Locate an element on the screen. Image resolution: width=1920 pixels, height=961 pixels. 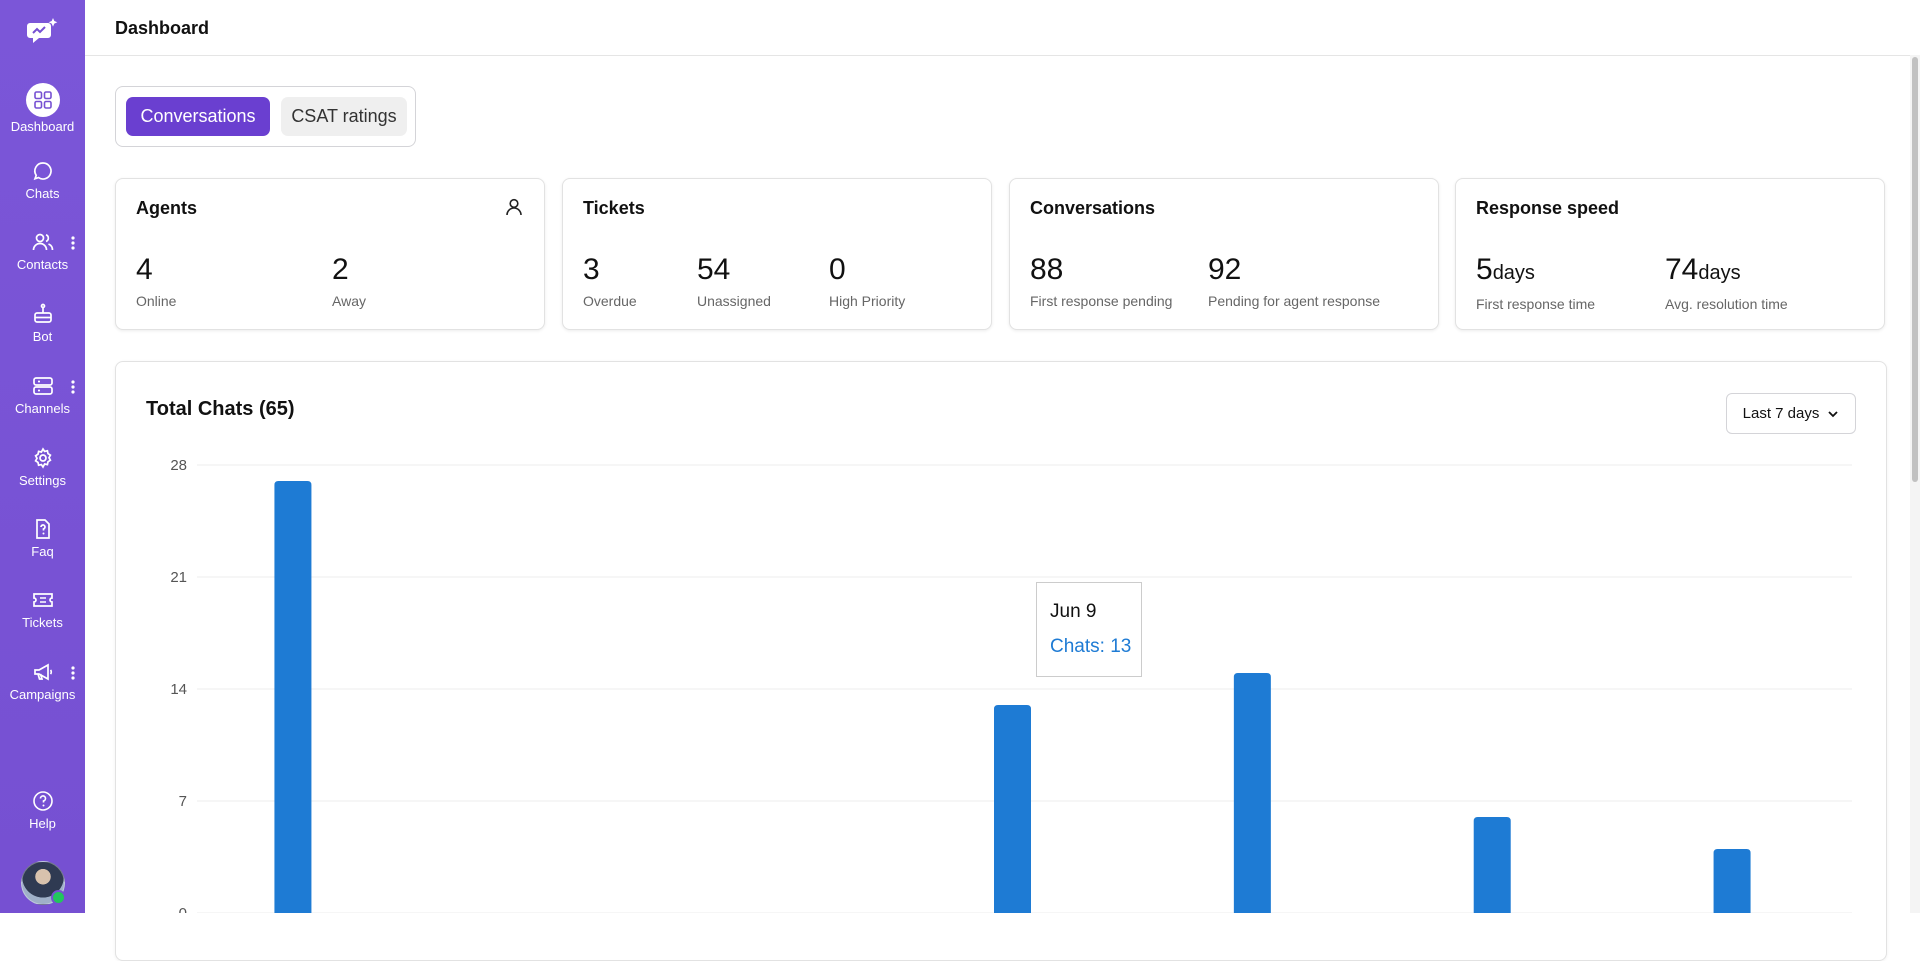
y-tick-label: 0 is located at coordinates (183, 909).